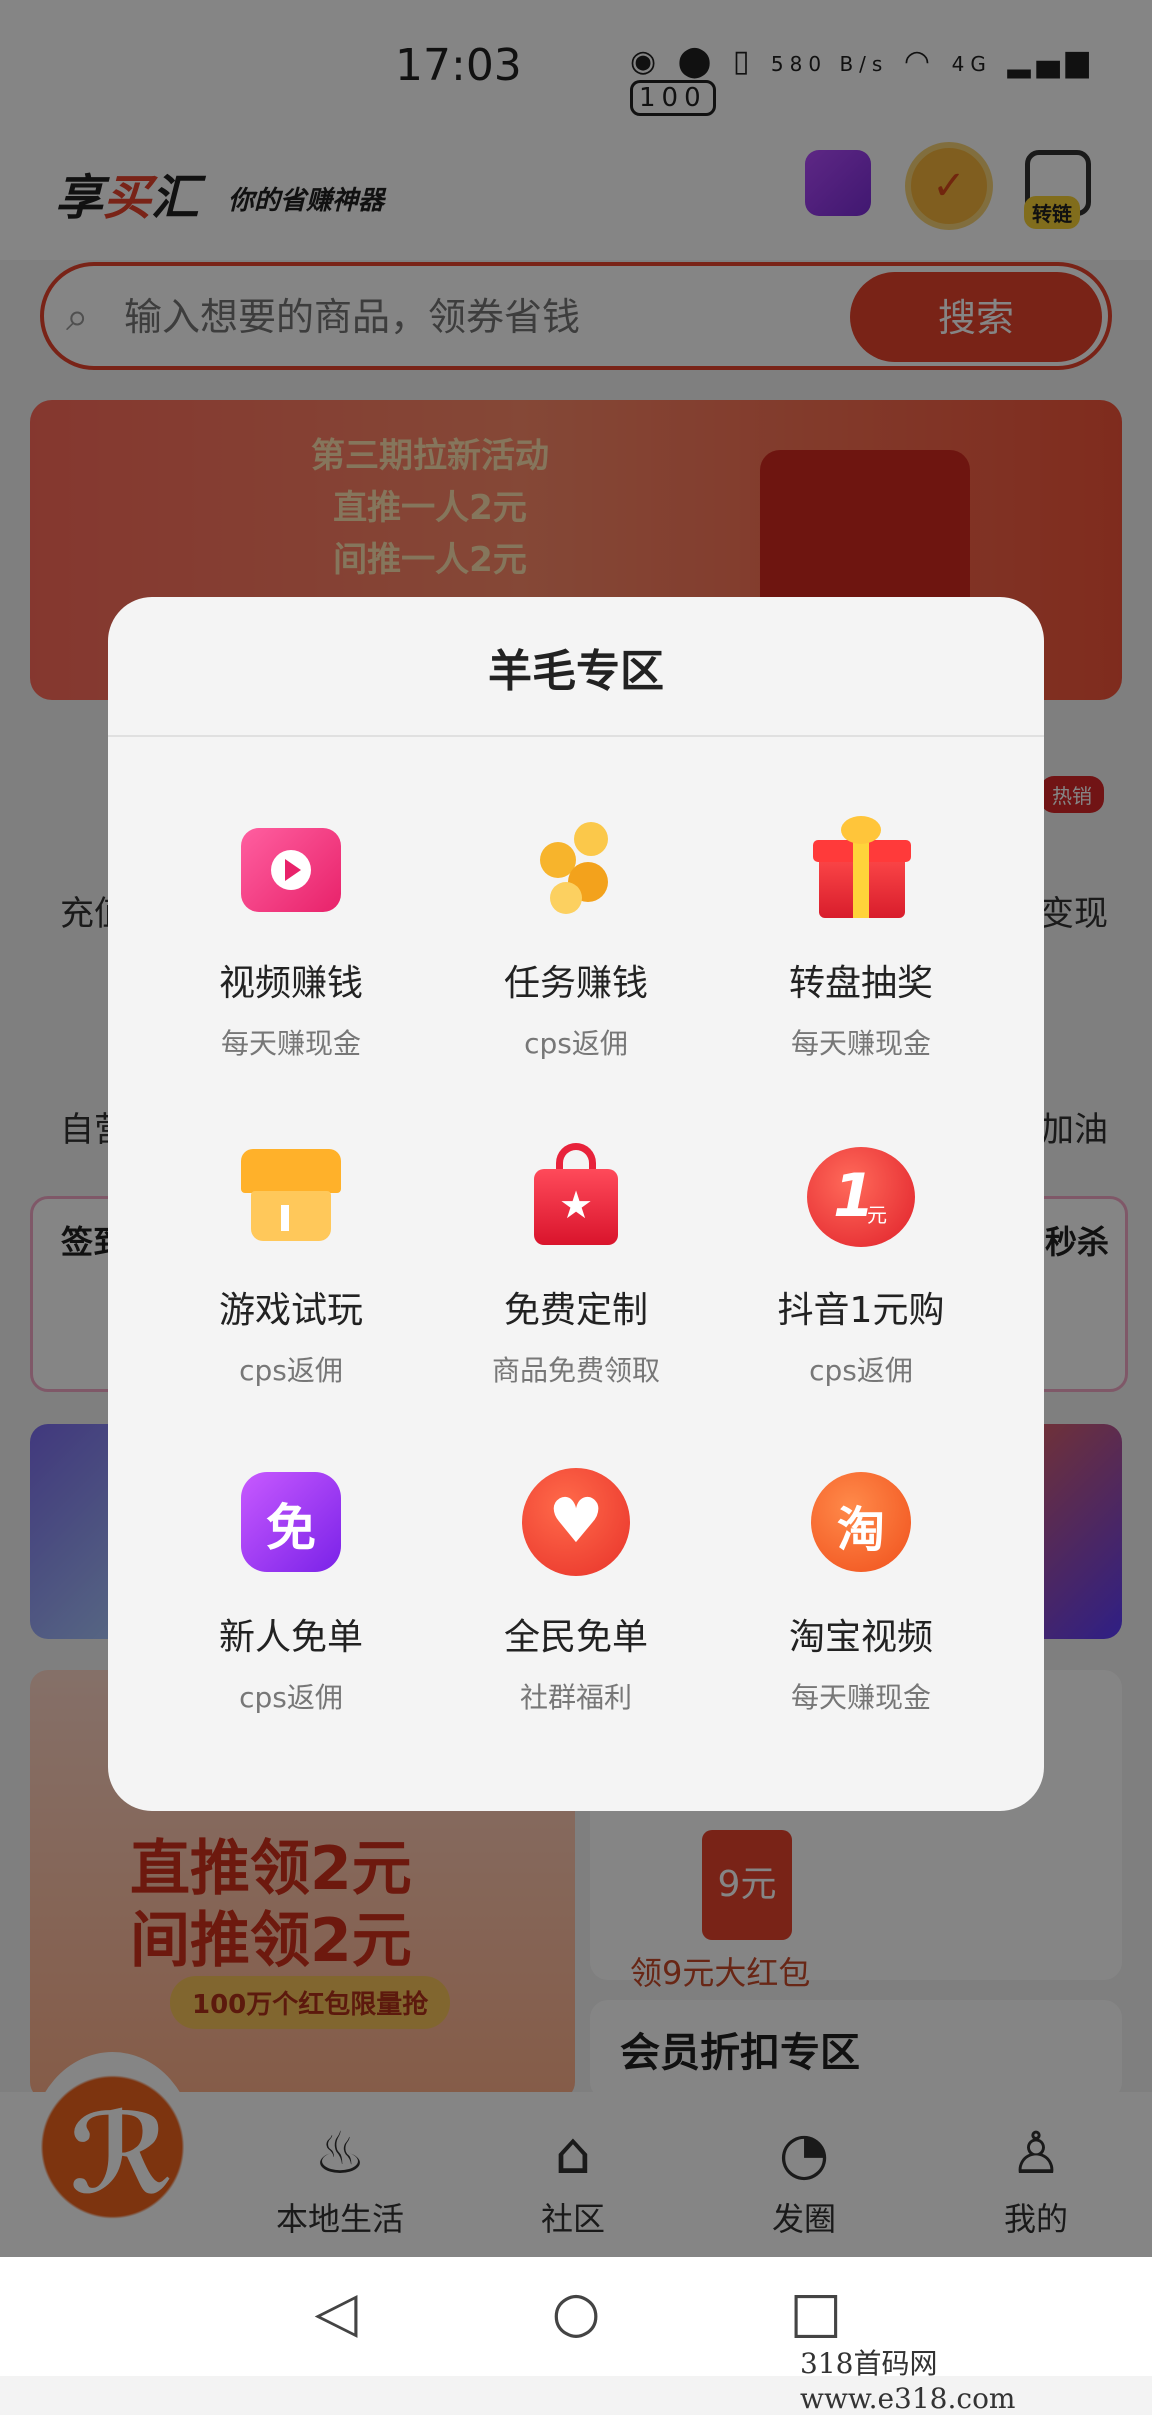  I want to click on zone-item-desc: 商品免费领取, so click(575, 1370).